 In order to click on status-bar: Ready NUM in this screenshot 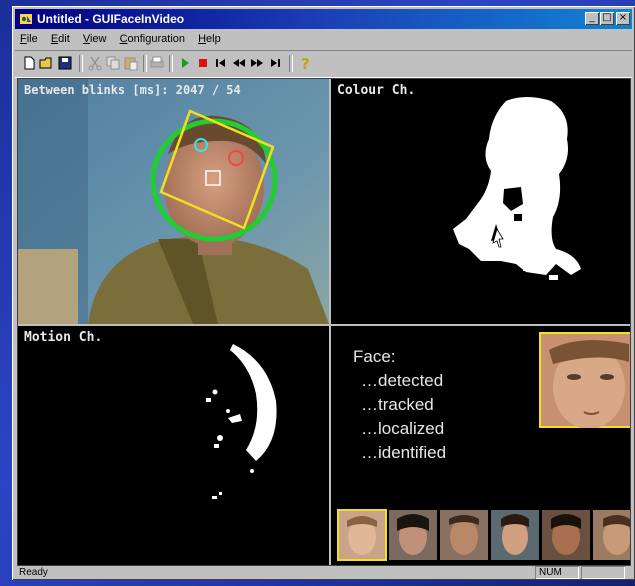, I will do `click(323, 573)`.